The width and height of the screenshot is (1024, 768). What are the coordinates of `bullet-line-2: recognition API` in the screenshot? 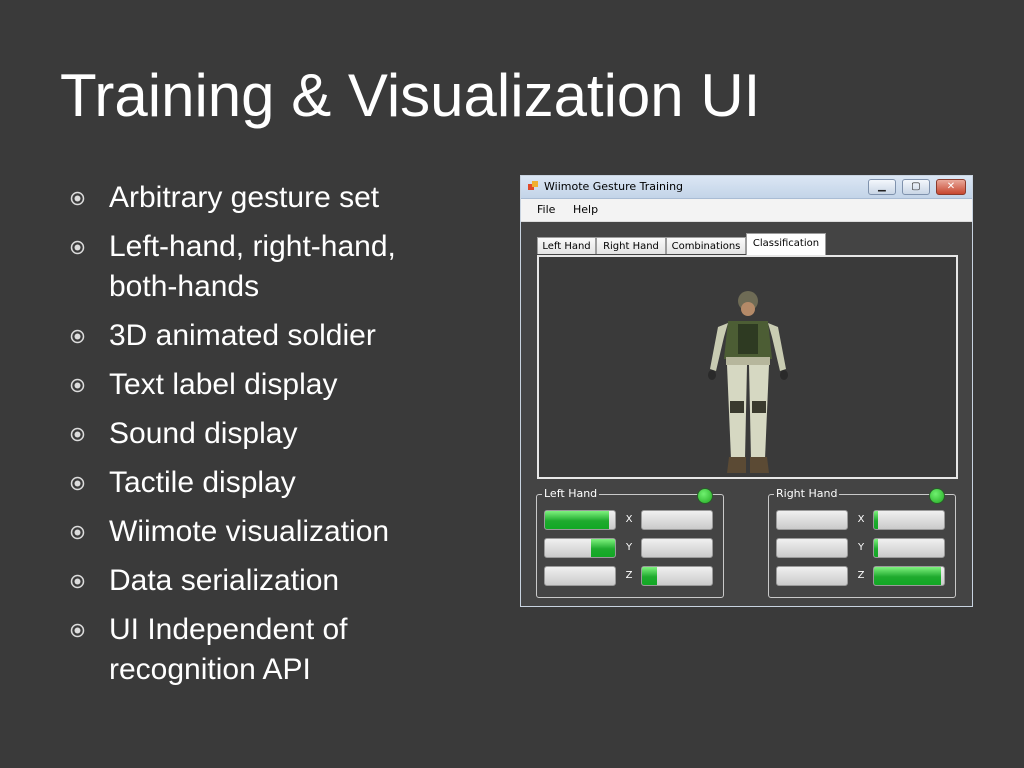 It's located at (210, 669).